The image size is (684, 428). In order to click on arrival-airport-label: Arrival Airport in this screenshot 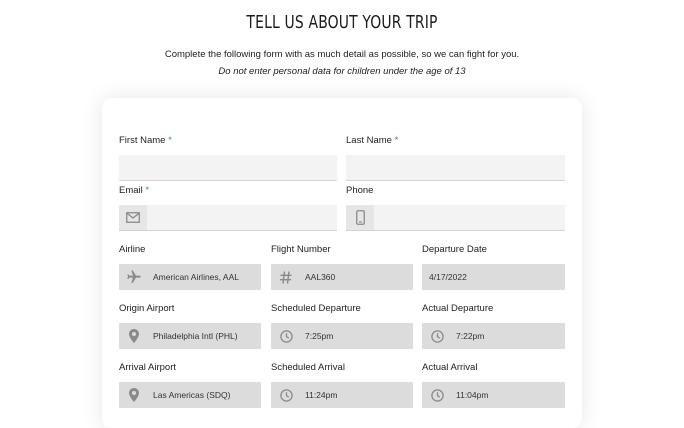, I will do `click(148, 367)`.